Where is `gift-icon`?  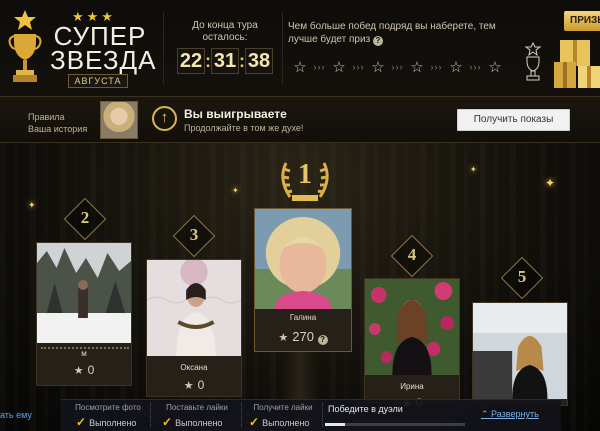 gift-icon is located at coordinates (577, 64).